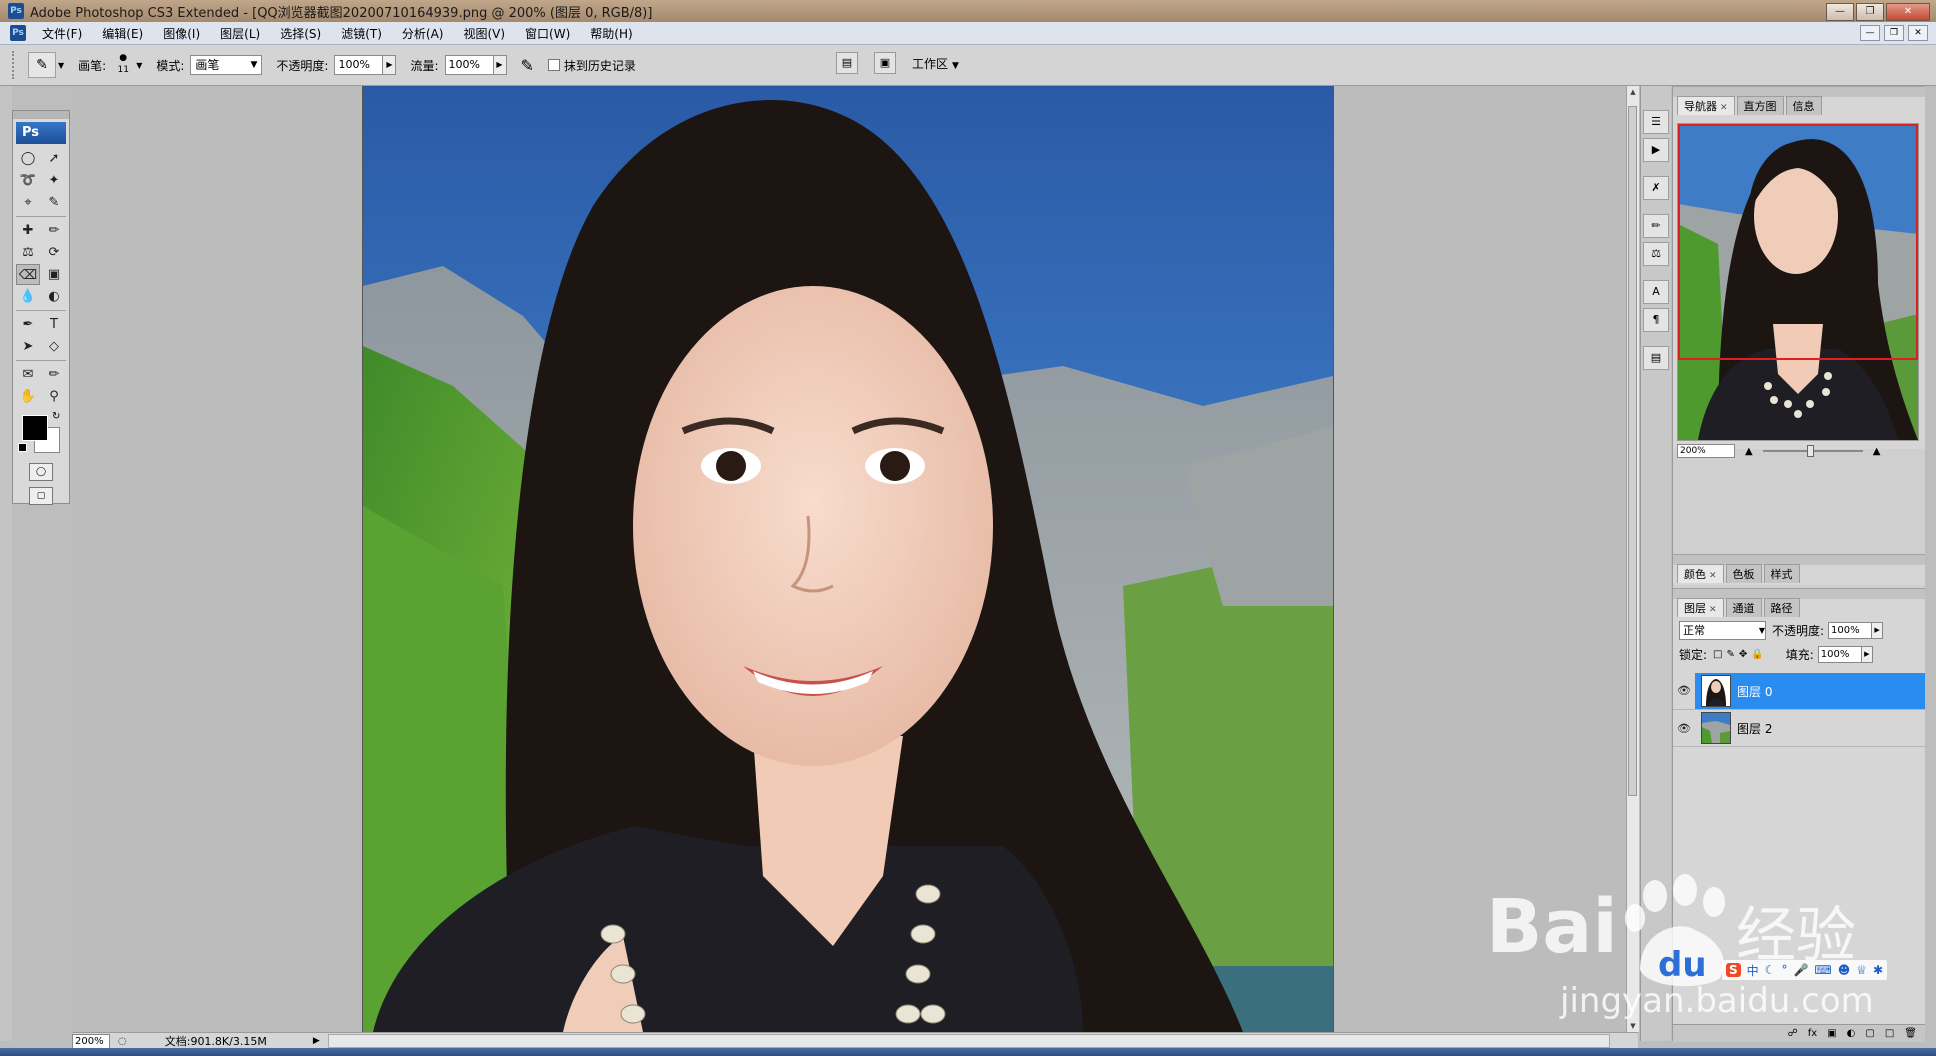  I want to click on lock-transparency-icon: □, so click(1717, 654).